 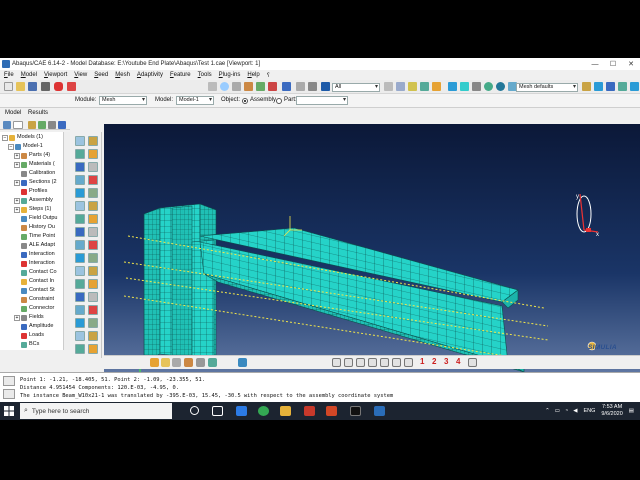 I want to click on tree-scrollbar, so click(x=66, y=241).